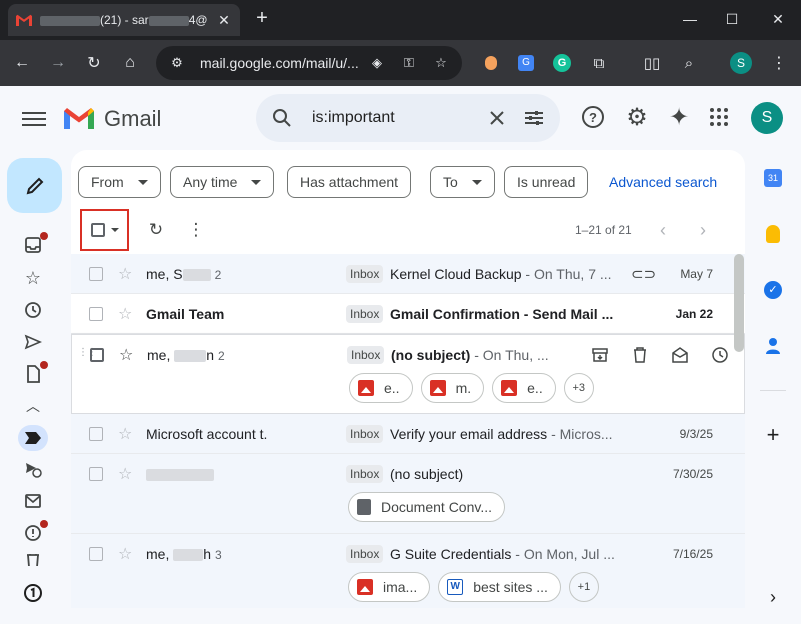 The image size is (801, 624). Describe the element at coordinates (124, 20) in the screenshot. I see `browser-tab: (21) - sar 4@ ✕` at that location.